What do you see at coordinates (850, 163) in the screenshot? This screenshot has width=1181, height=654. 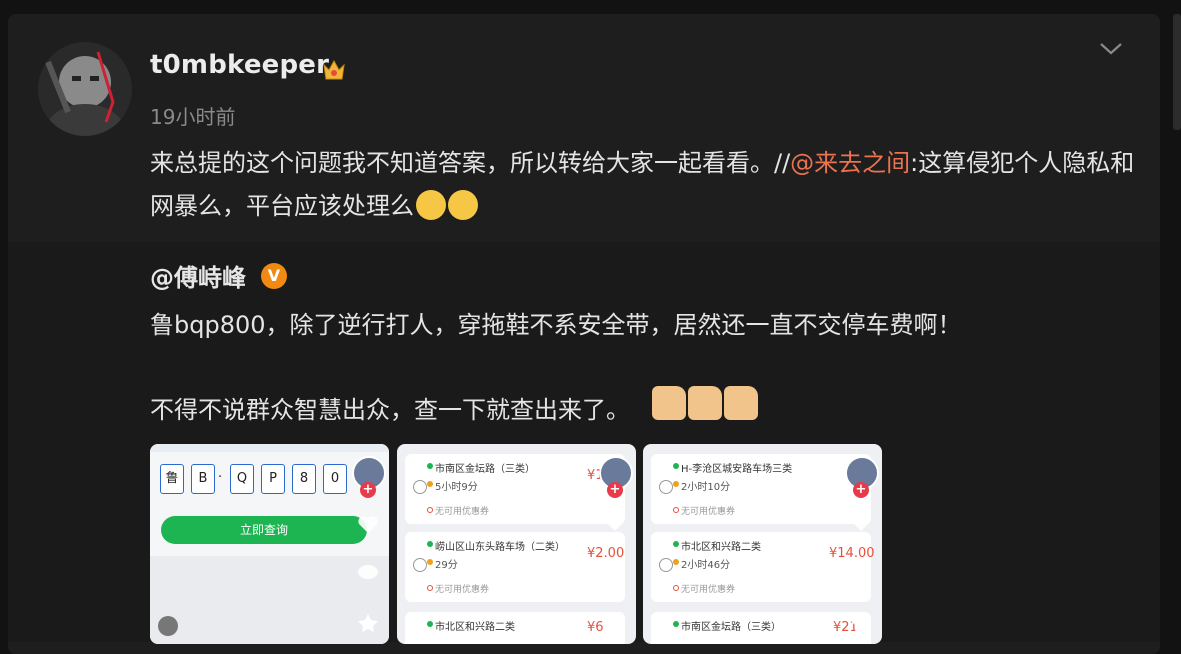 I see `mention-link: @来去之间` at bounding box center [850, 163].